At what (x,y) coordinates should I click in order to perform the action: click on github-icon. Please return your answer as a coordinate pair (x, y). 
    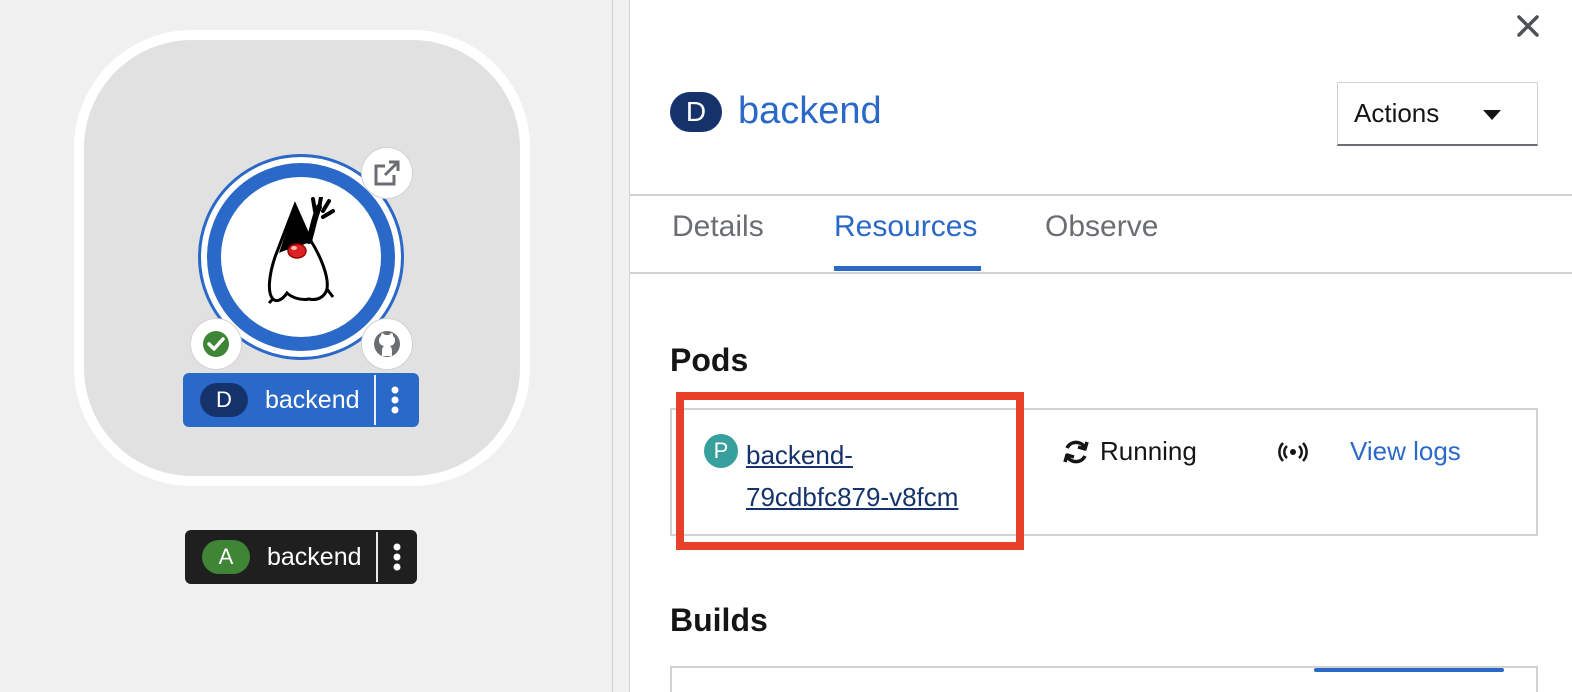
    Looking at the image, I should click on (387, 344).